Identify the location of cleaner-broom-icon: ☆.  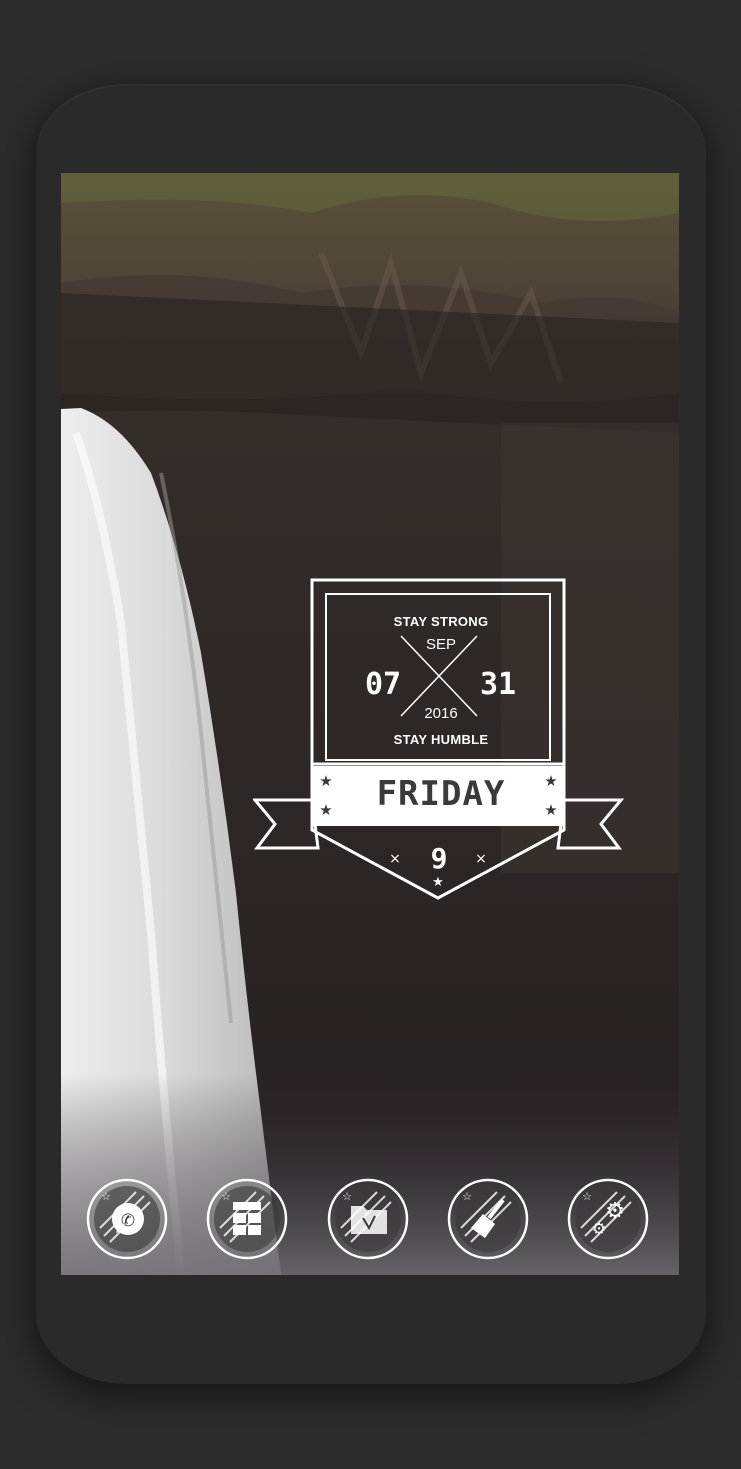
(488, 1219).